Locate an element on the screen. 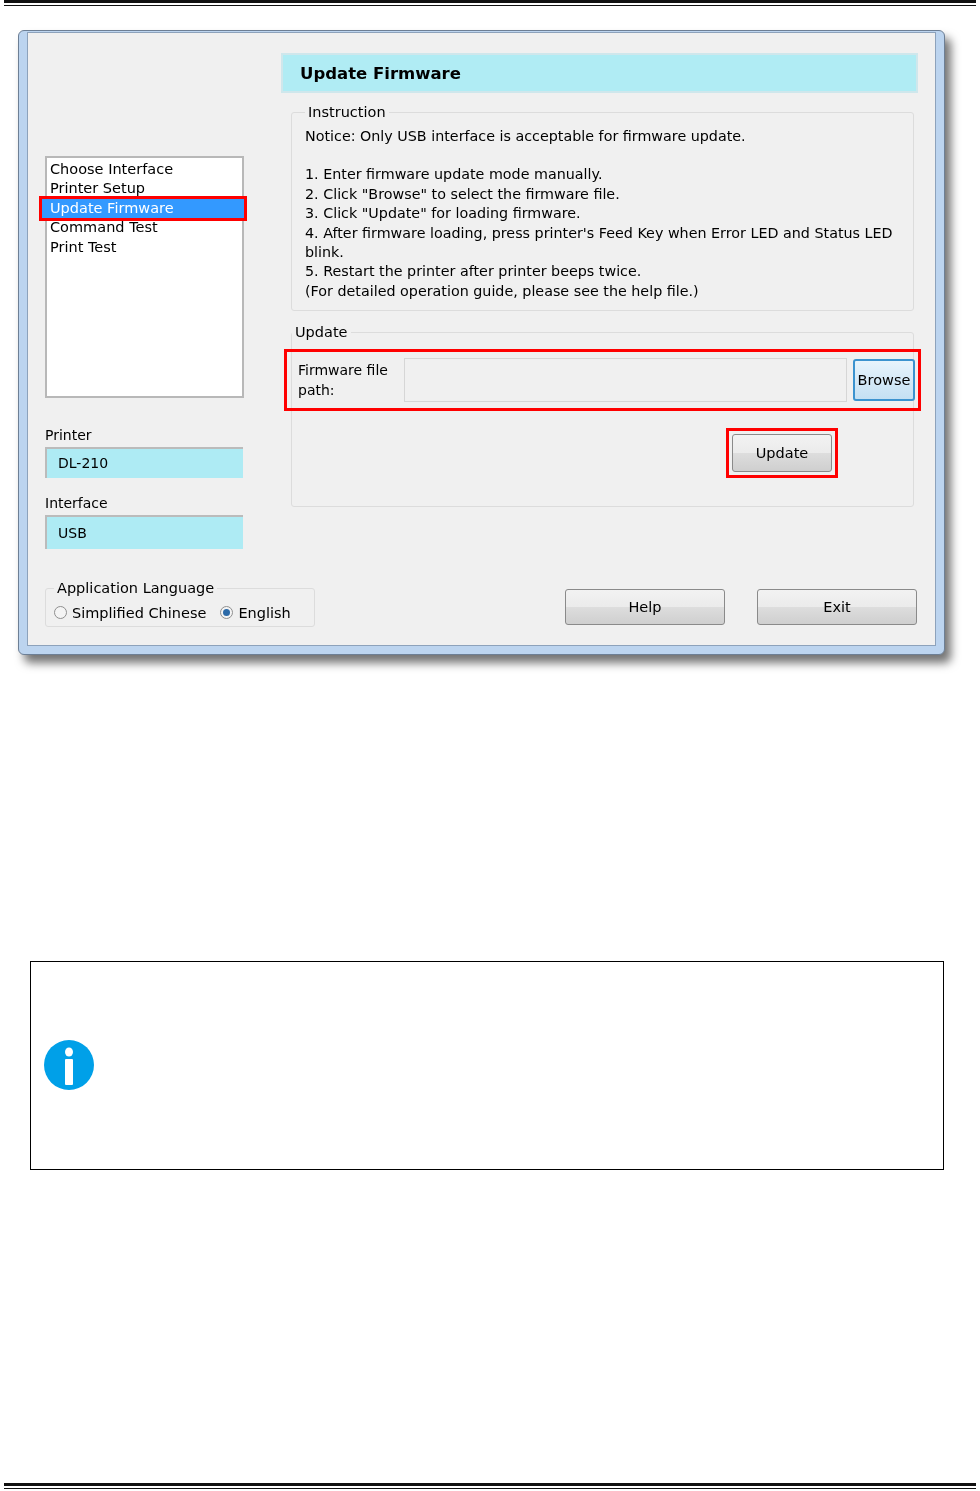 The height and width of the screenshot is (1491, 980). language-option: Simplified Chinese is located at coordinates (130, 612).